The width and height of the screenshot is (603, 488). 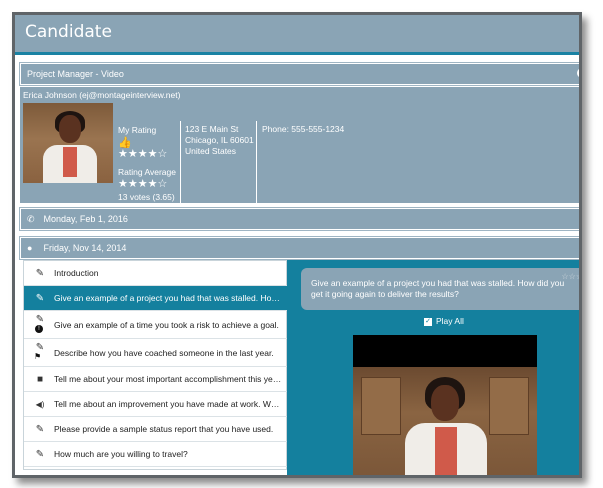 I want to click on chat-bubble-icon: ●, so click(x=30, y=248).